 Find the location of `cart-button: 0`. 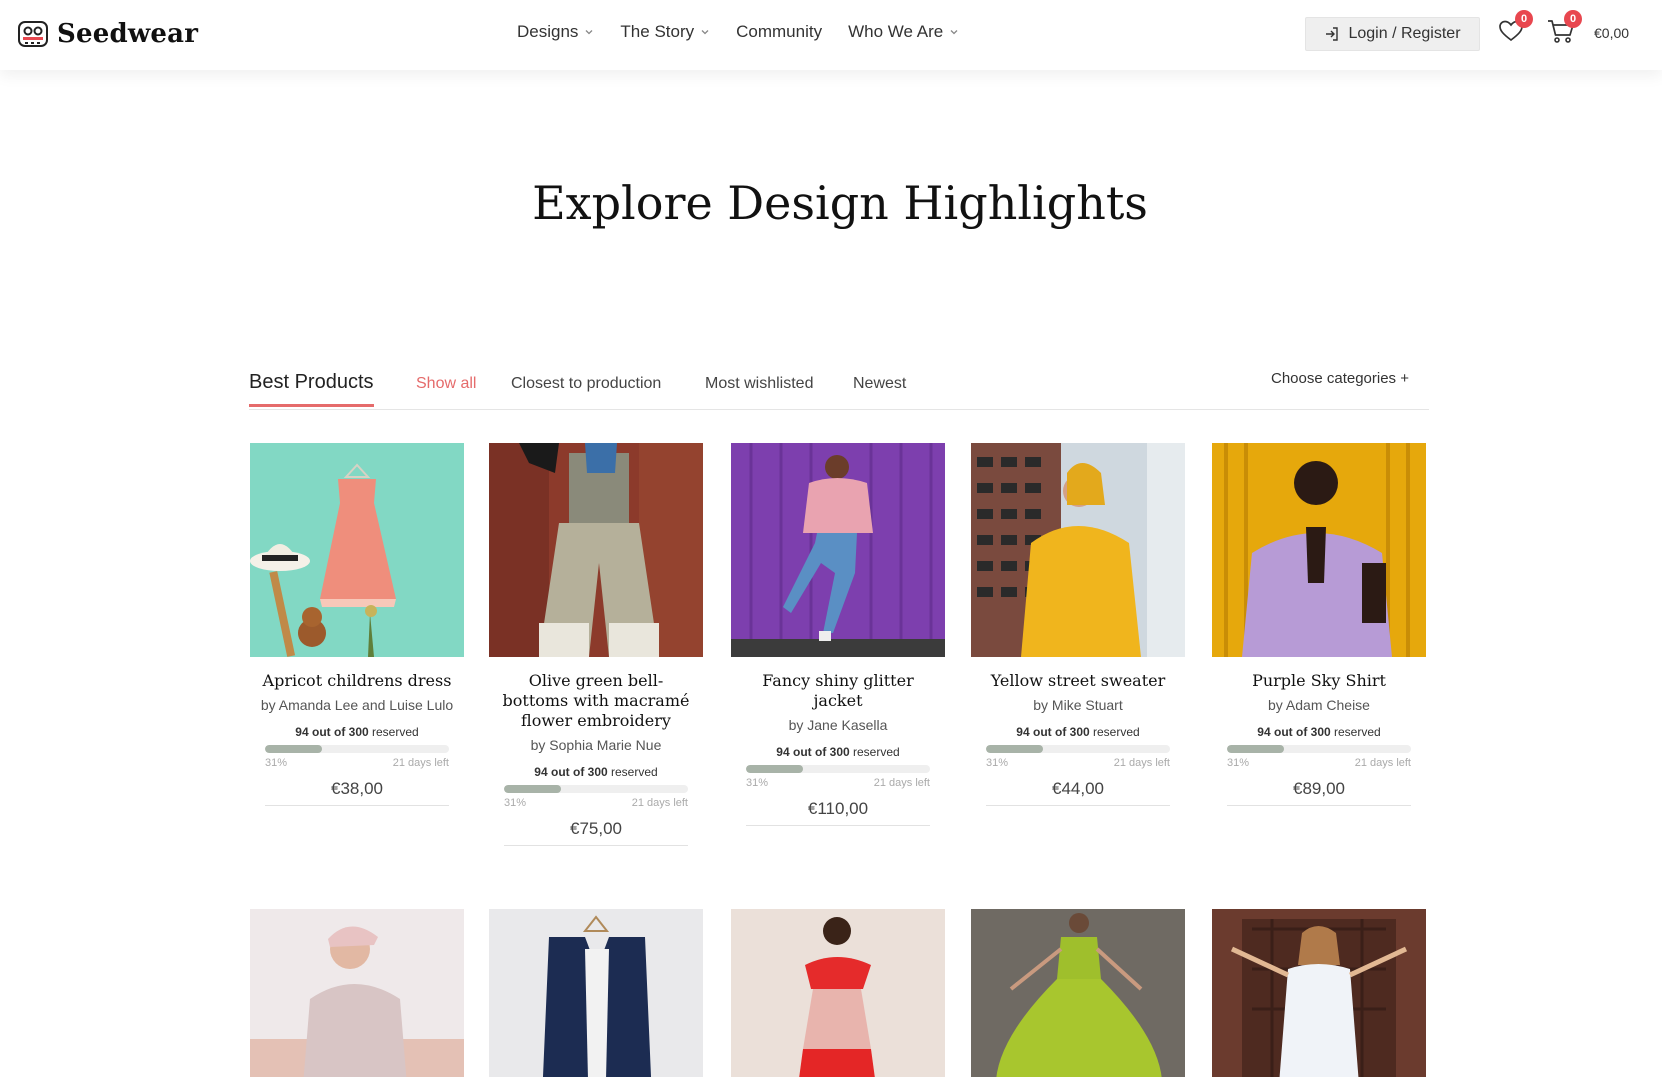

cart-button: 0 is located at coordinates (1564, 28).